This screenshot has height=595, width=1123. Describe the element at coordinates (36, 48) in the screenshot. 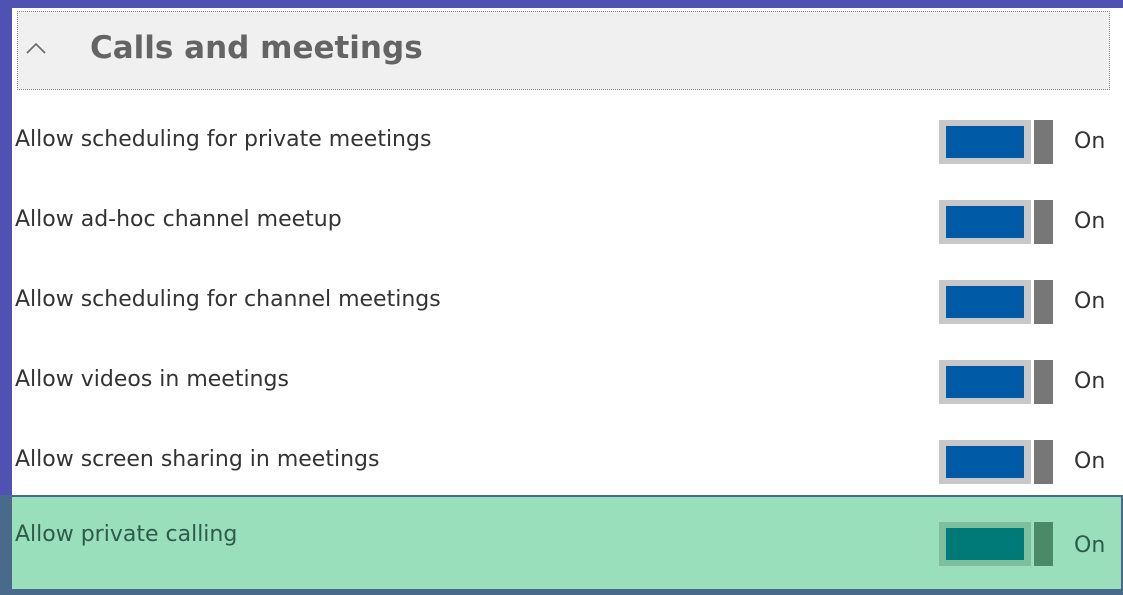

I see `chevron-up-icon` at that location.